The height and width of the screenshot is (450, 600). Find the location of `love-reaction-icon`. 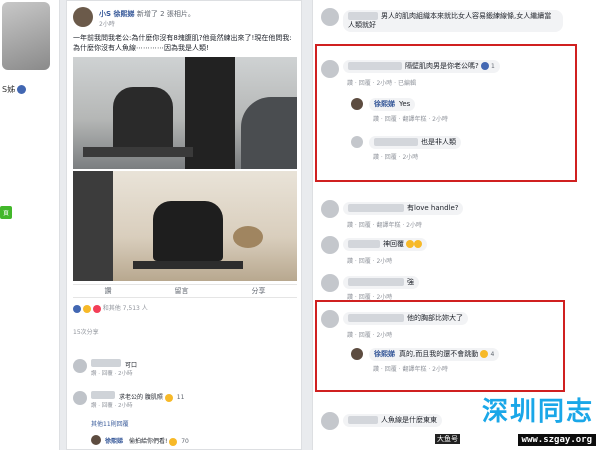

love-reaction-icon is located at coordinates (96, 308).